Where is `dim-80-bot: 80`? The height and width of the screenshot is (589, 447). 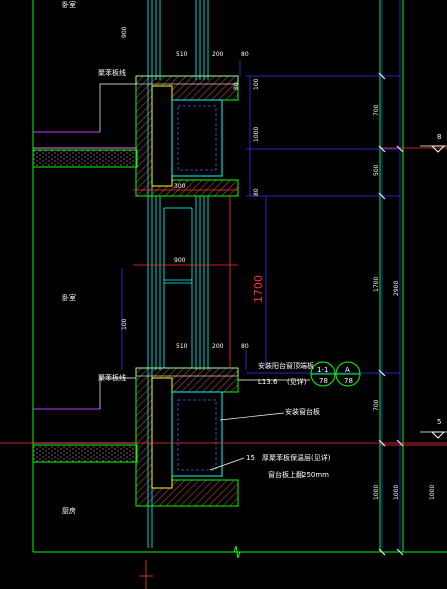 dim-80-bot: 80 is located at coordinates (245, 346).